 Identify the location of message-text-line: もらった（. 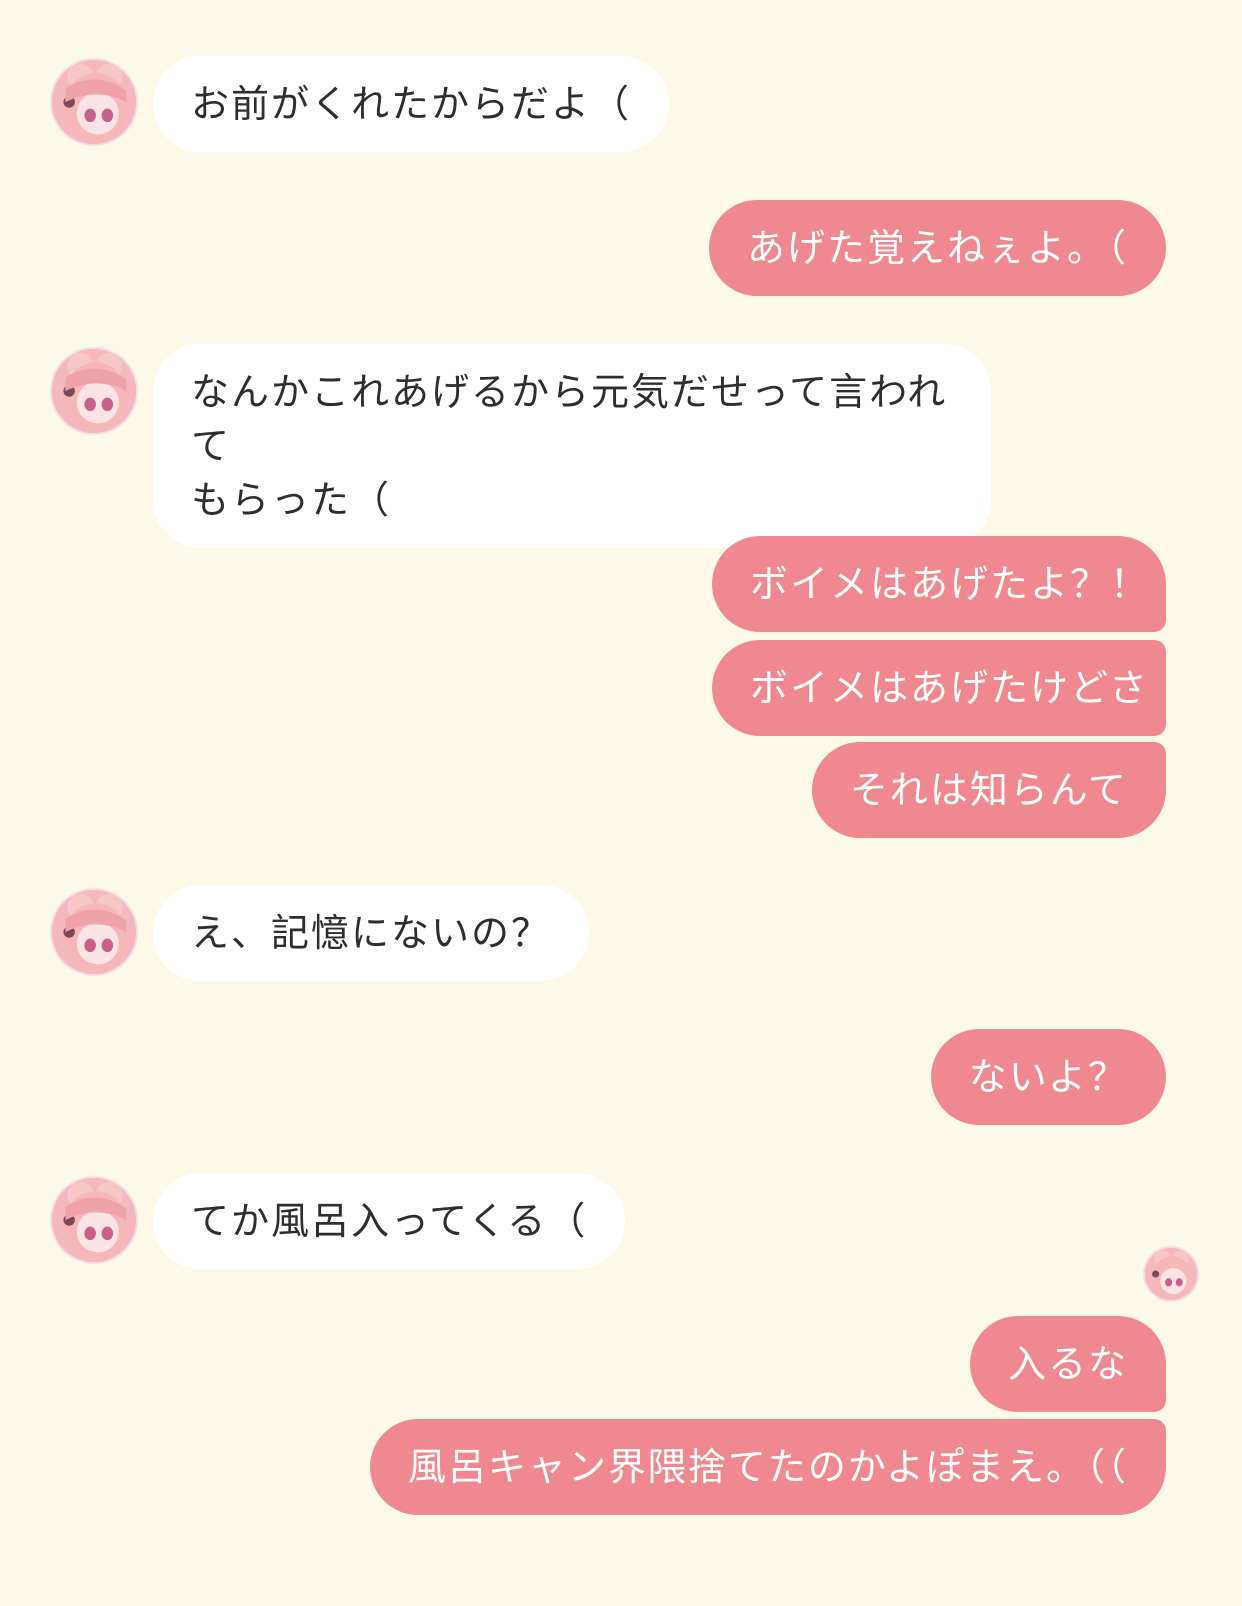
(291, 500).